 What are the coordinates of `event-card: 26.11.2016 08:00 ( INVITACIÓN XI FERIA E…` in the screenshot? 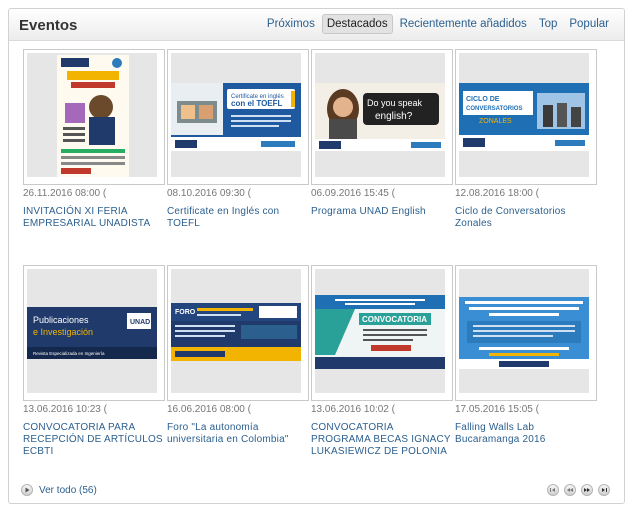 It's located at (94, 139).